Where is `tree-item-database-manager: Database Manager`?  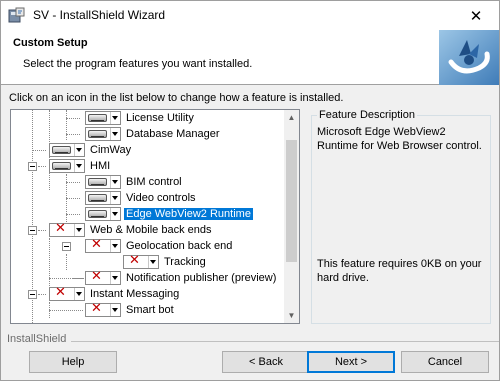 tree-item-database-manager: Database Manager is located at coordinates (153, 134).